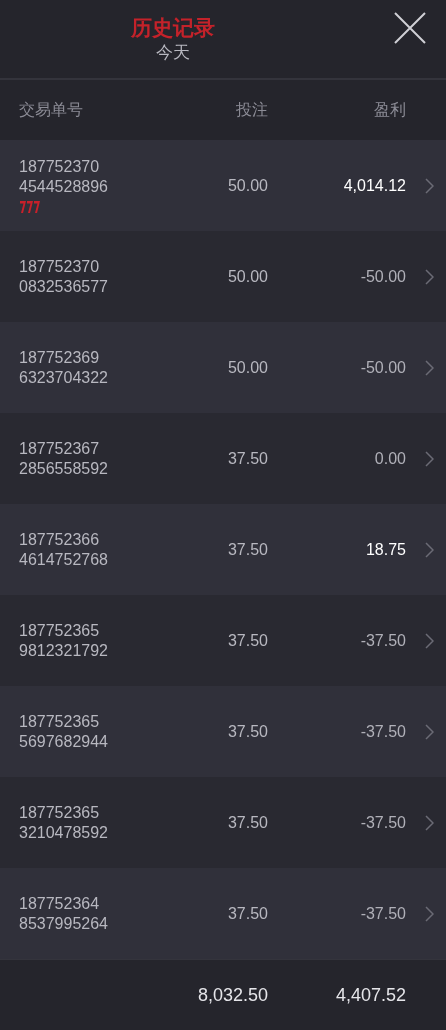 The image size is (446, 1030). I want to click on profit-total: 4,407.52, so click(370, 995).